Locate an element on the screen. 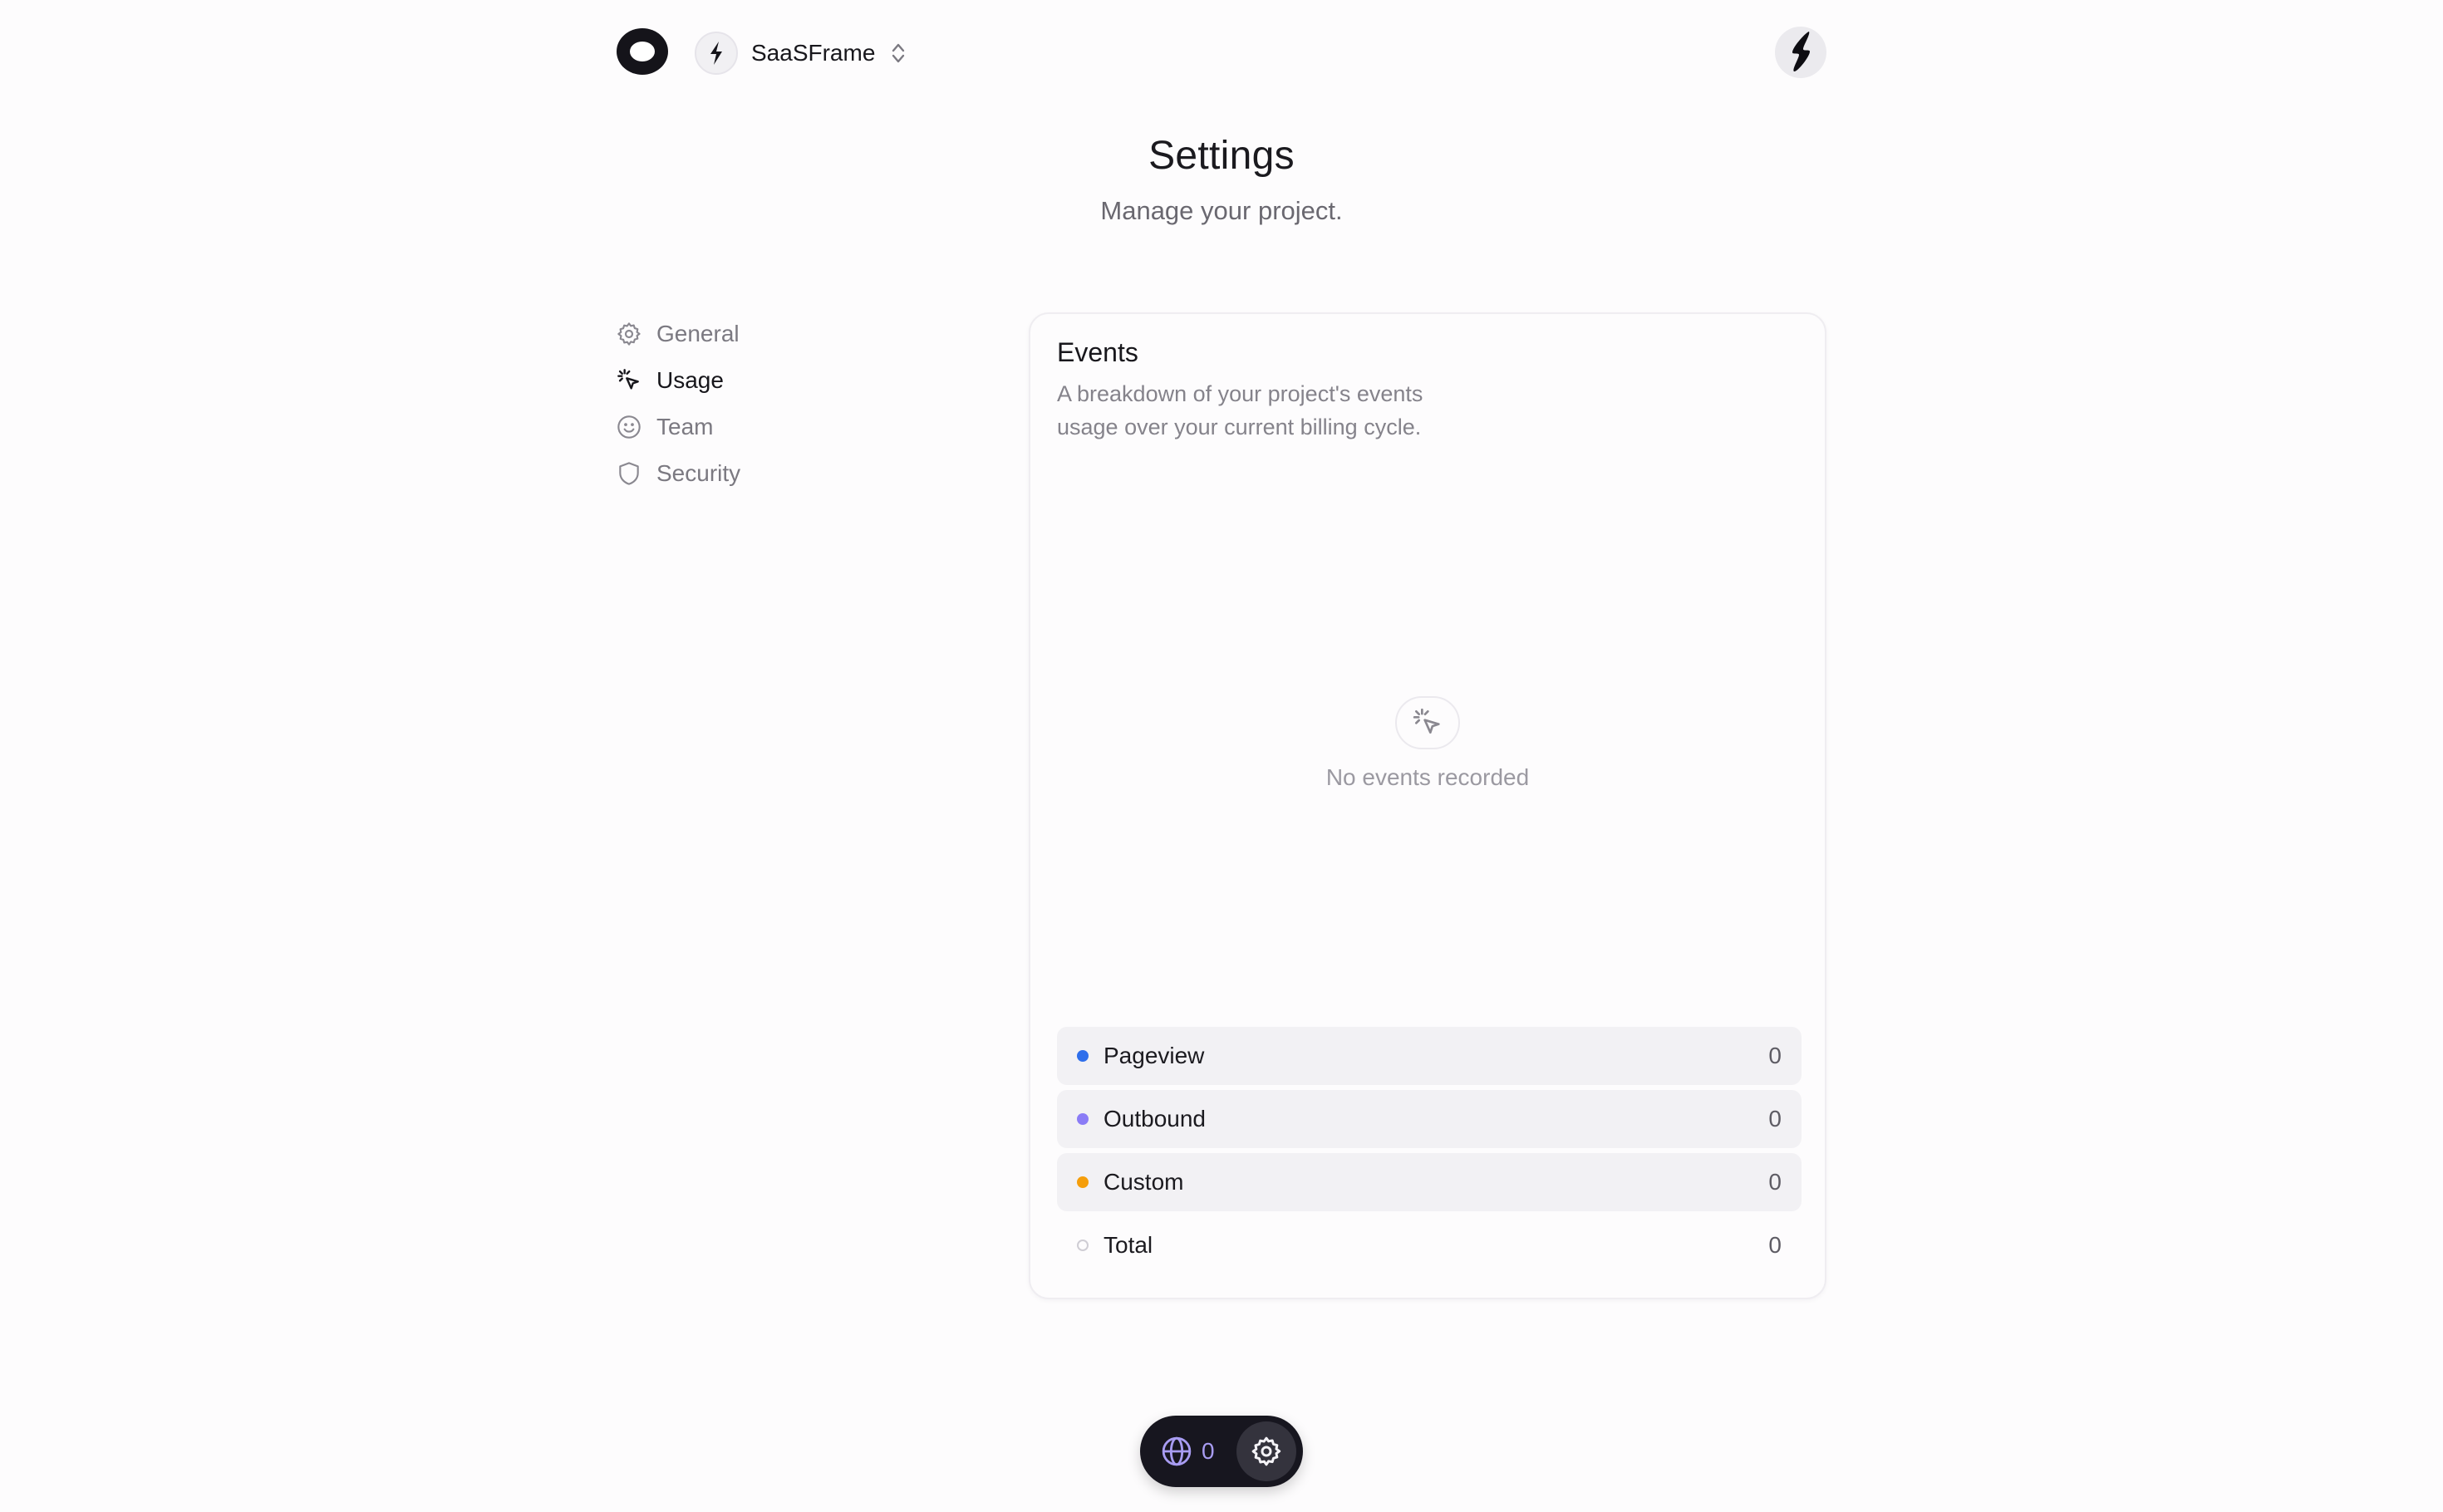 Image resolution: width=2443 pixels, height=1512 pixels. user-avatar is located at coordinates (1801, 52).